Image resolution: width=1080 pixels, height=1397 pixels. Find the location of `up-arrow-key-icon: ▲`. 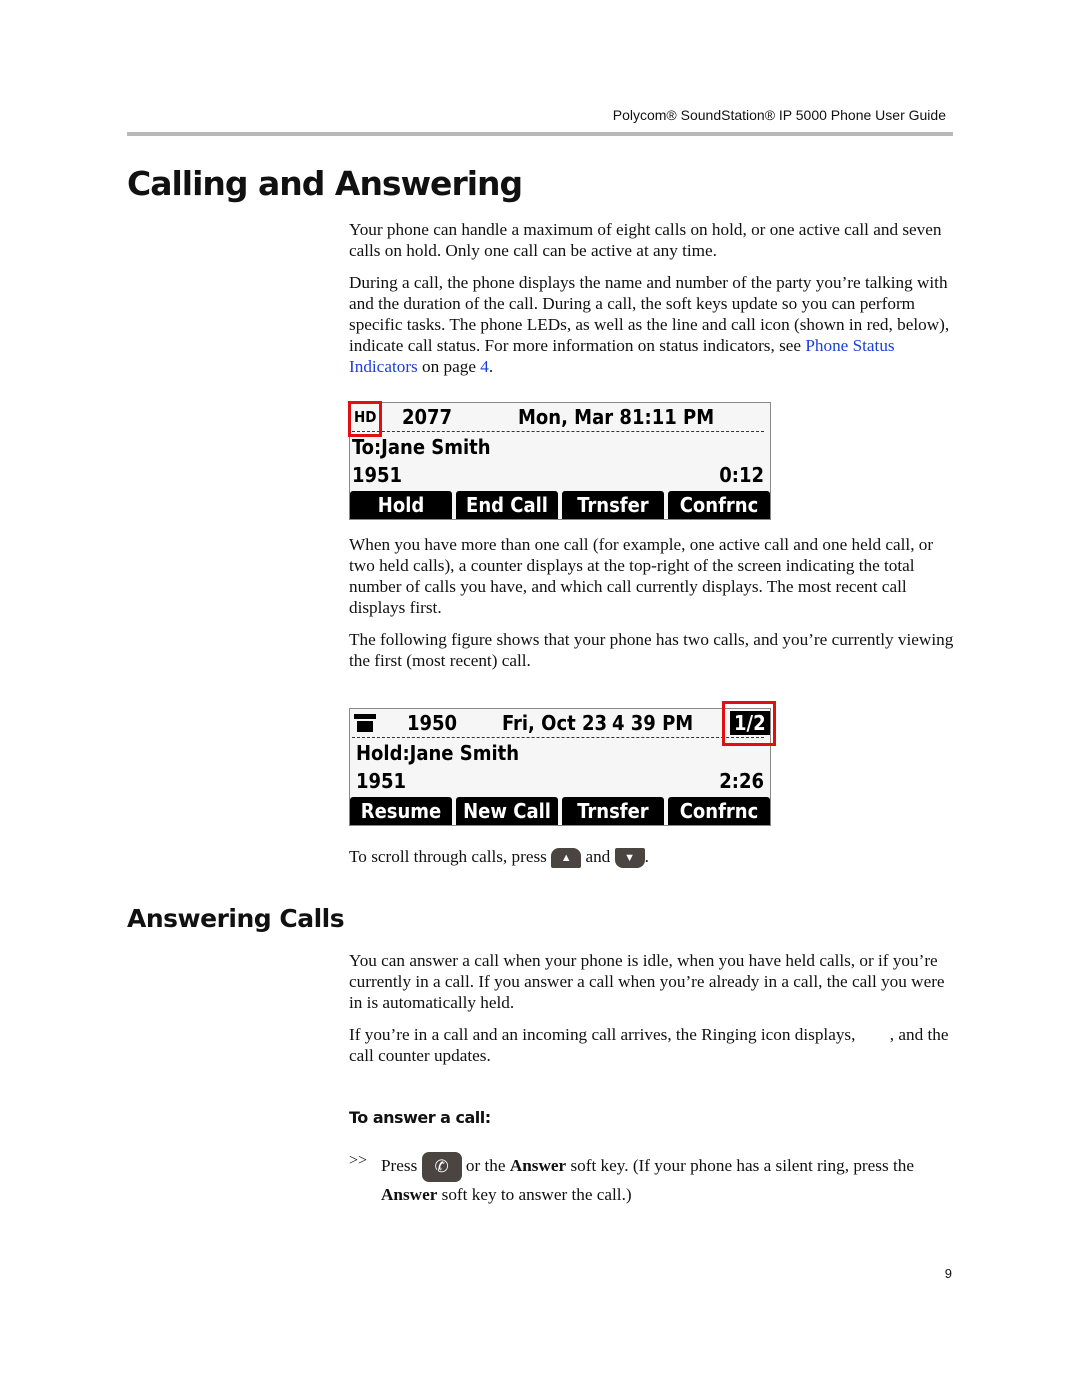

up-arrow-key-icon: ▲ is located at coordinates (566, 858).